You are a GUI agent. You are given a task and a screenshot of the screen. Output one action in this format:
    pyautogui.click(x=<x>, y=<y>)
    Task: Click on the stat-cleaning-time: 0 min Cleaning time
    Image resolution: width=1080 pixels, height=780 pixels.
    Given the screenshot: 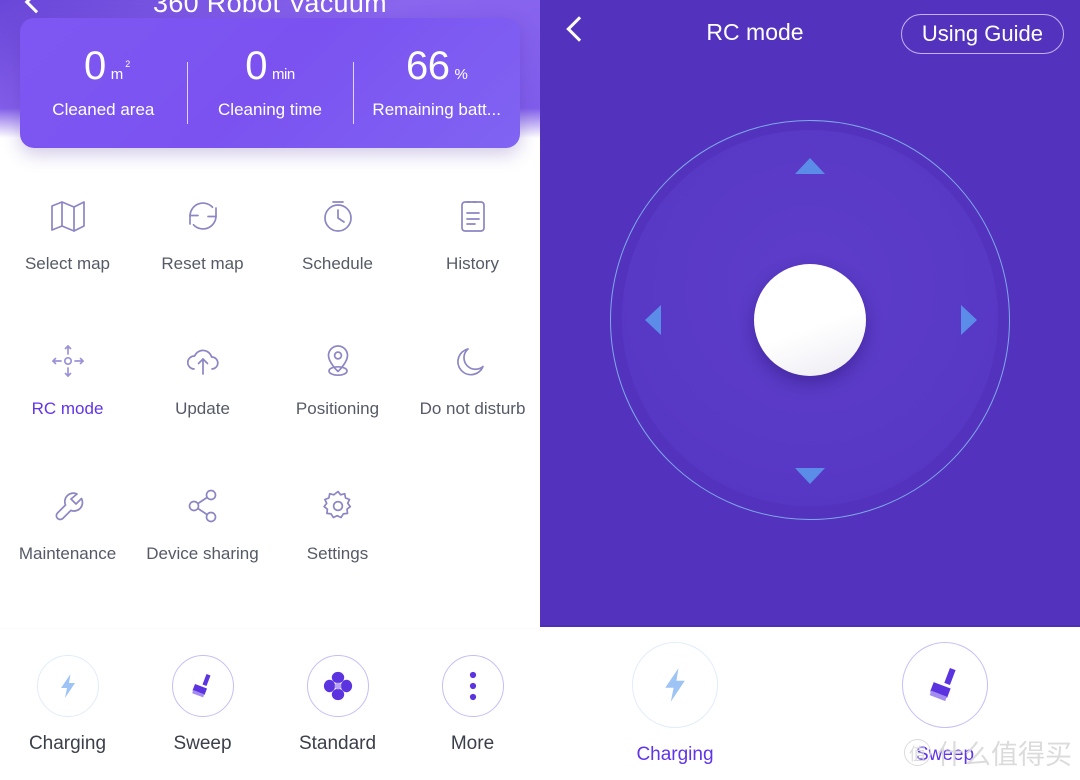 What is the action you would take?
    pyautogui.click(x=270, y=84)
    